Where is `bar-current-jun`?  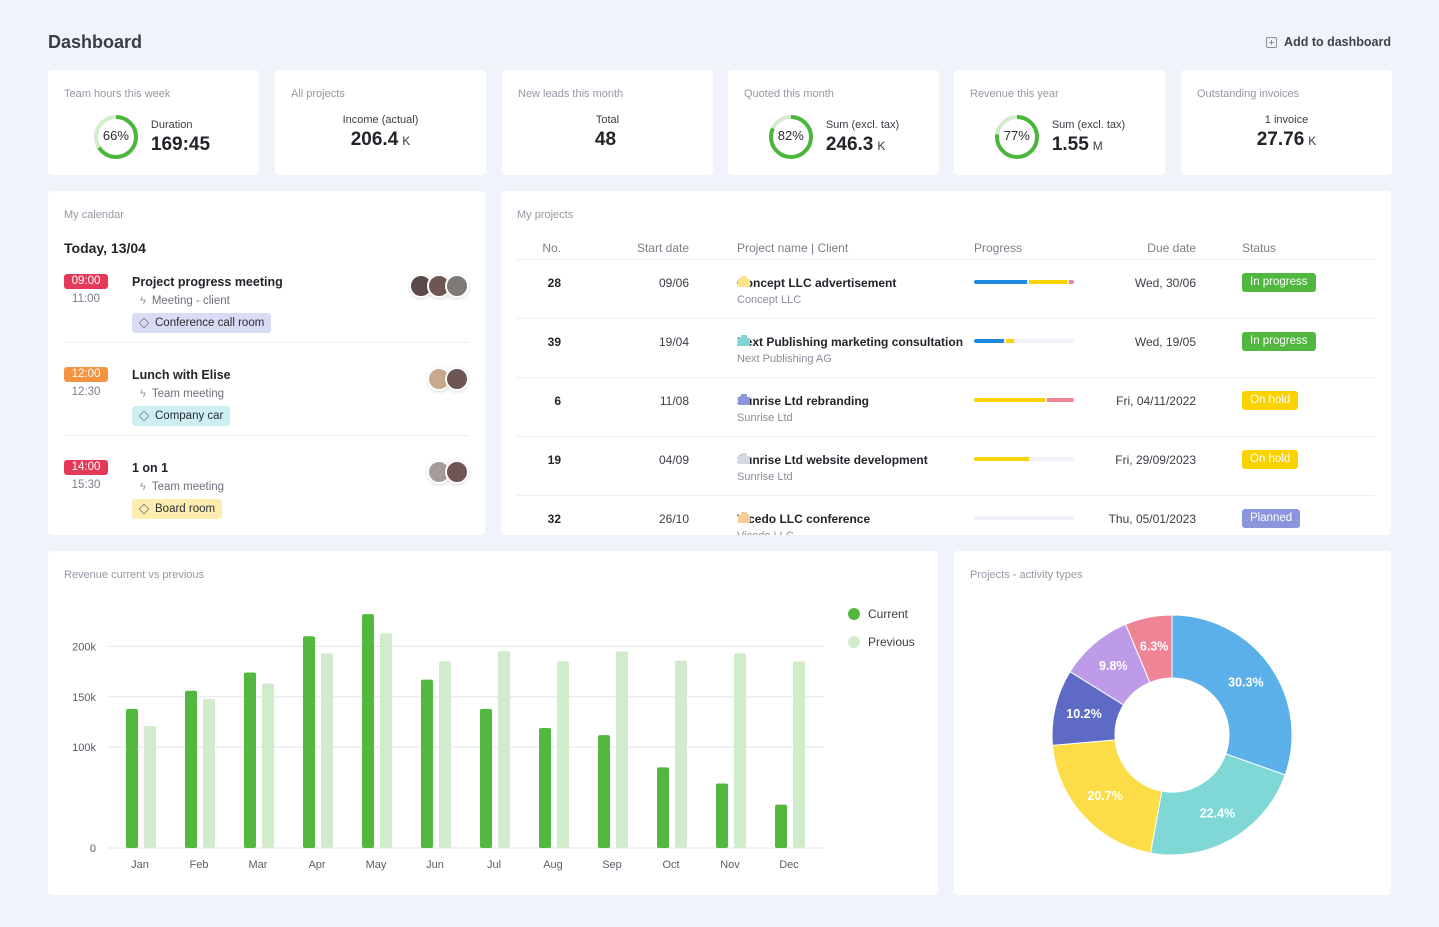
bar-current-jun is located at coordinates (427, 763).